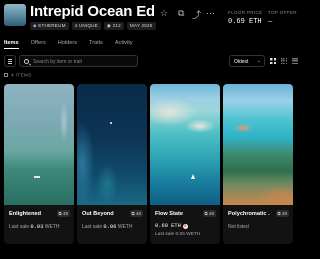  What do you see at coordinates (11, 44) in the screenshot?
I see `tab-items: Items` at bounding box center [11, 44].